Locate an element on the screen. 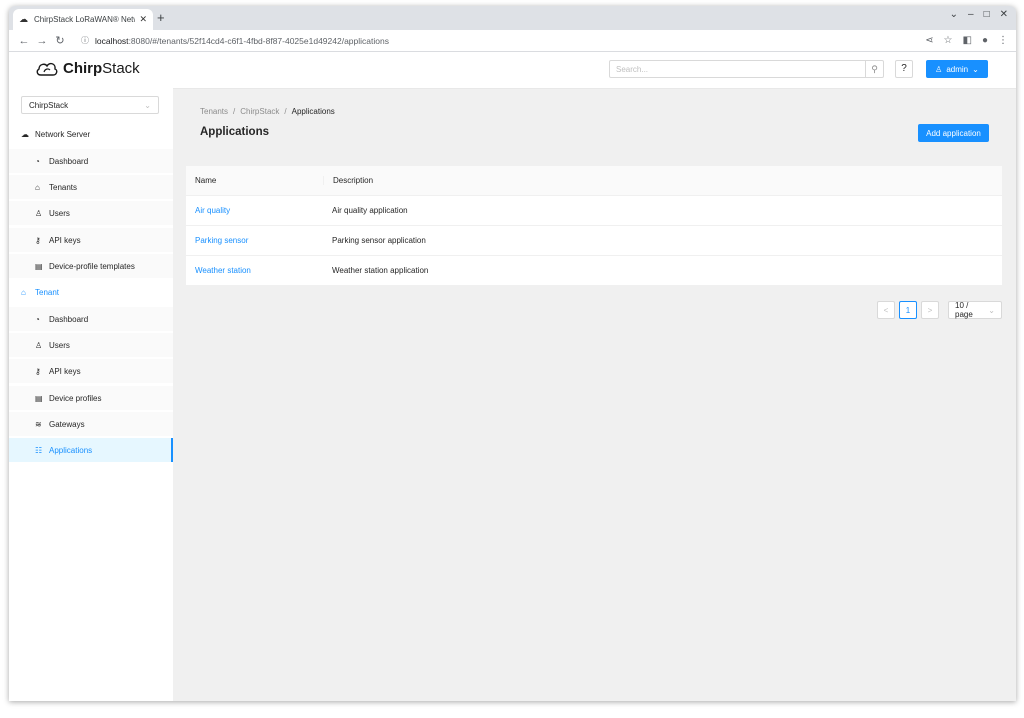 This screenshot has height=718, width=1024. breadcrumb-tenants: Tenants is located at coordinates (214, 111).